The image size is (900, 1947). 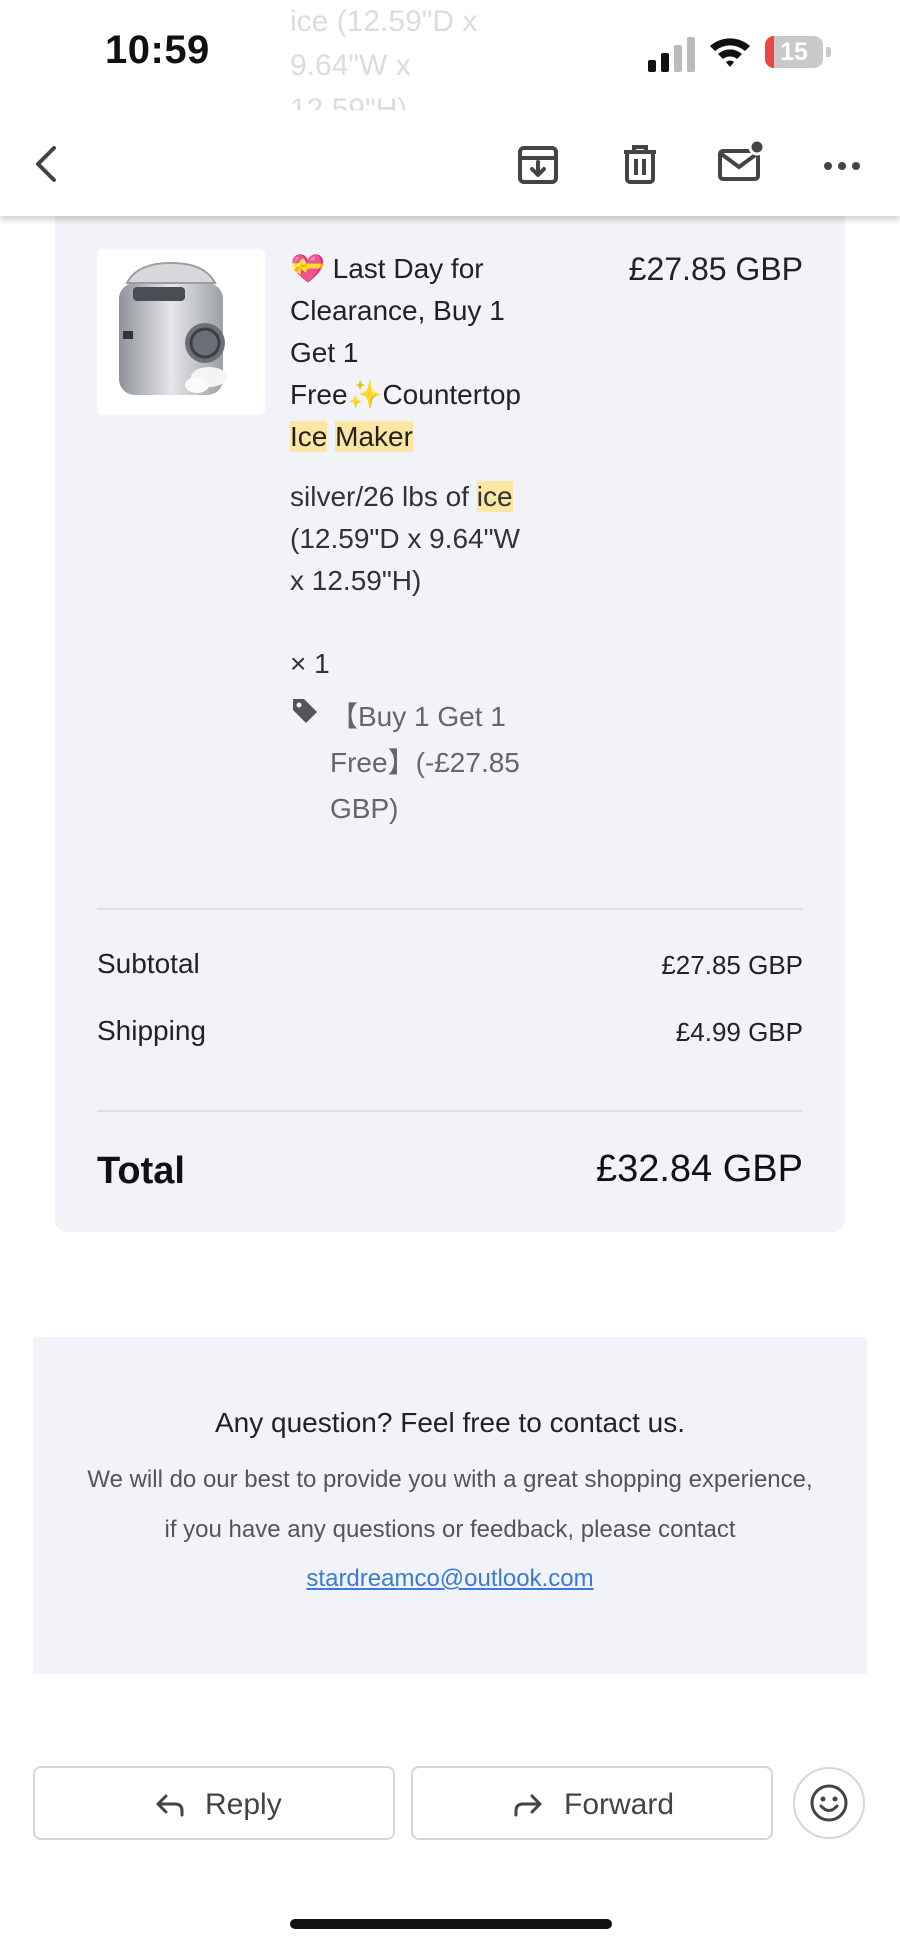 What do you see at coordinates (640, 164) in the screenshot?
I see `delete-icon` at bounding box center [640, 164].